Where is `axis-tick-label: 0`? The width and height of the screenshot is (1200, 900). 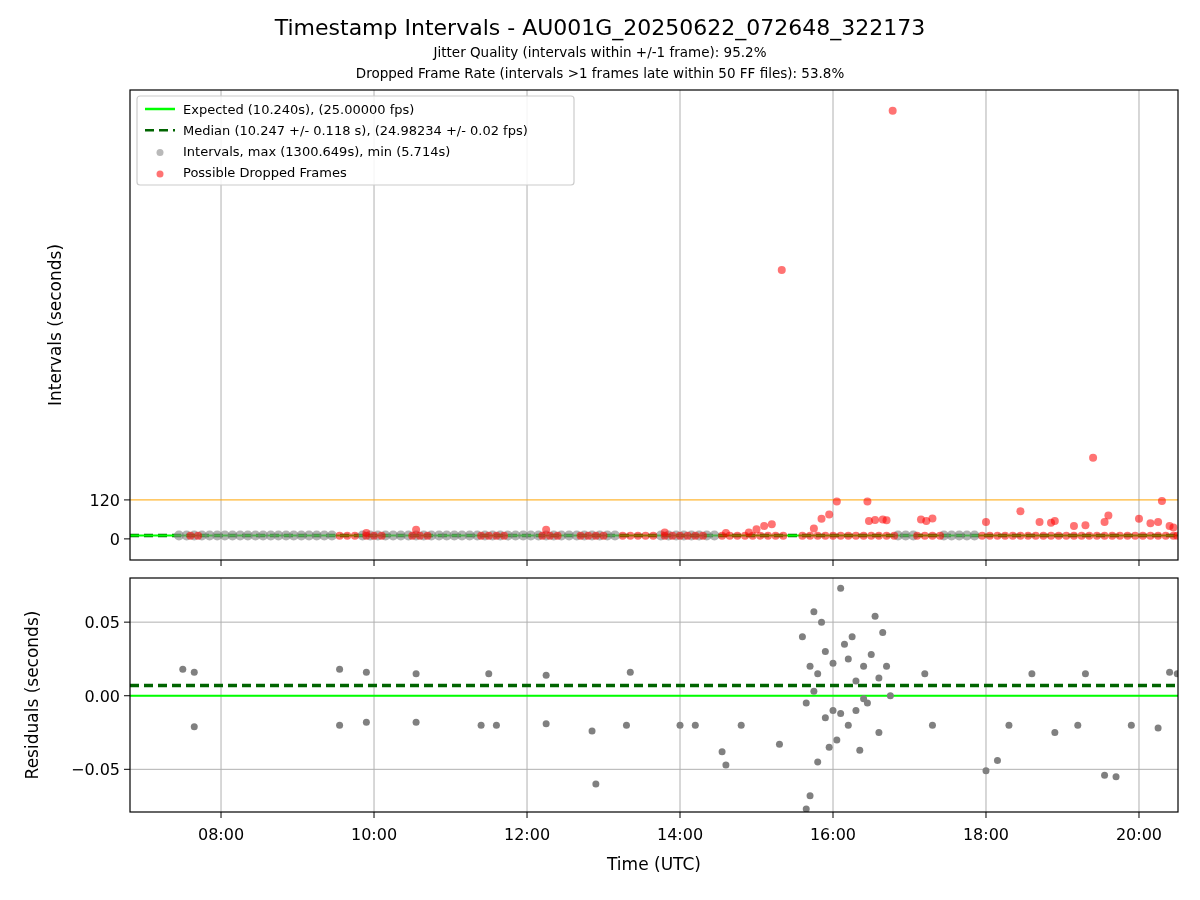
axis-tick-label: 0 is located at coordinates (114, 539).